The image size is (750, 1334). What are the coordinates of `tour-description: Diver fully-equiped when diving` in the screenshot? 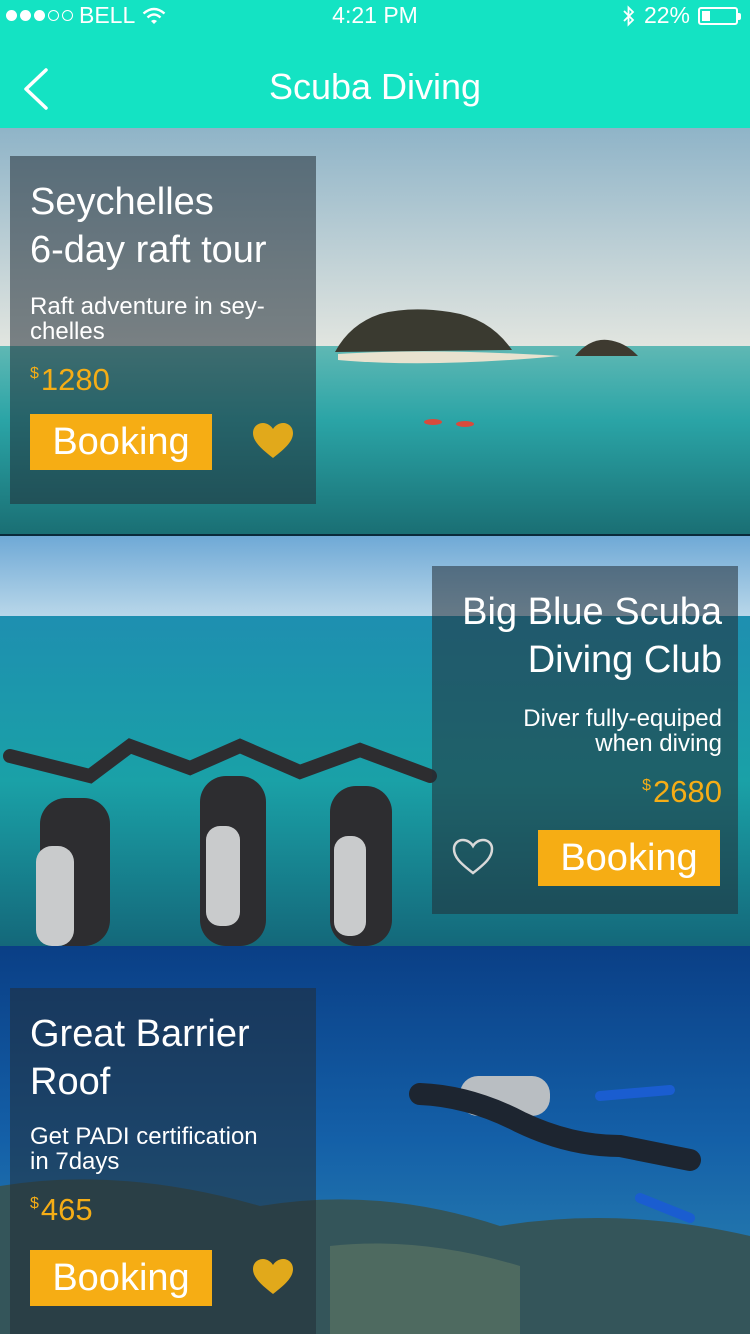 It's located at (622, 731).